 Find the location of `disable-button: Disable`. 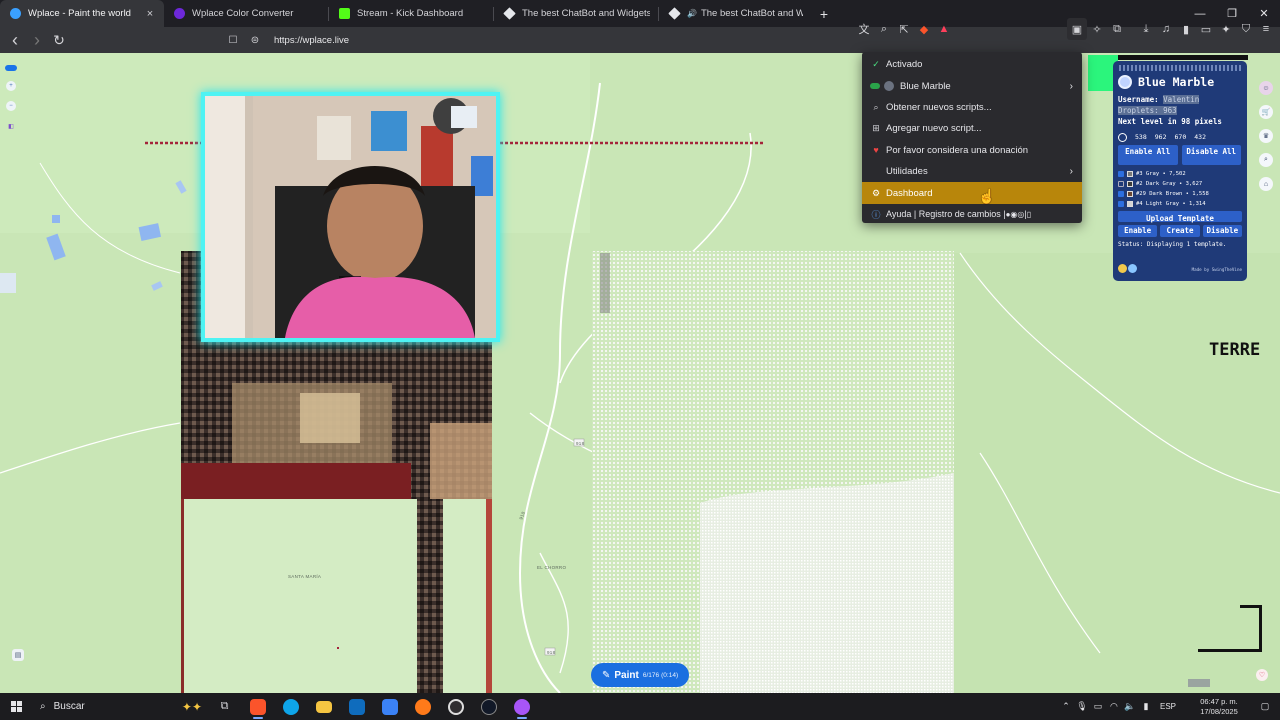

disable-button: Disable is located at coordinates (1222, 231).